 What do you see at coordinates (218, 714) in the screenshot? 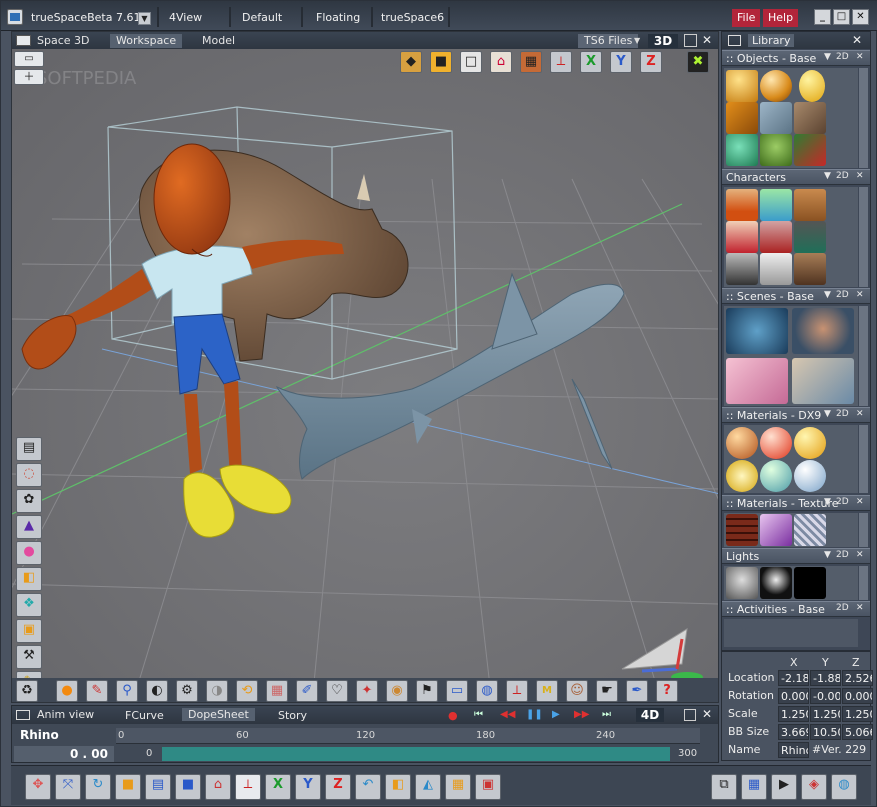
I see `tab-dopesheet: DopeSheet` at bounding box center [218, 714].